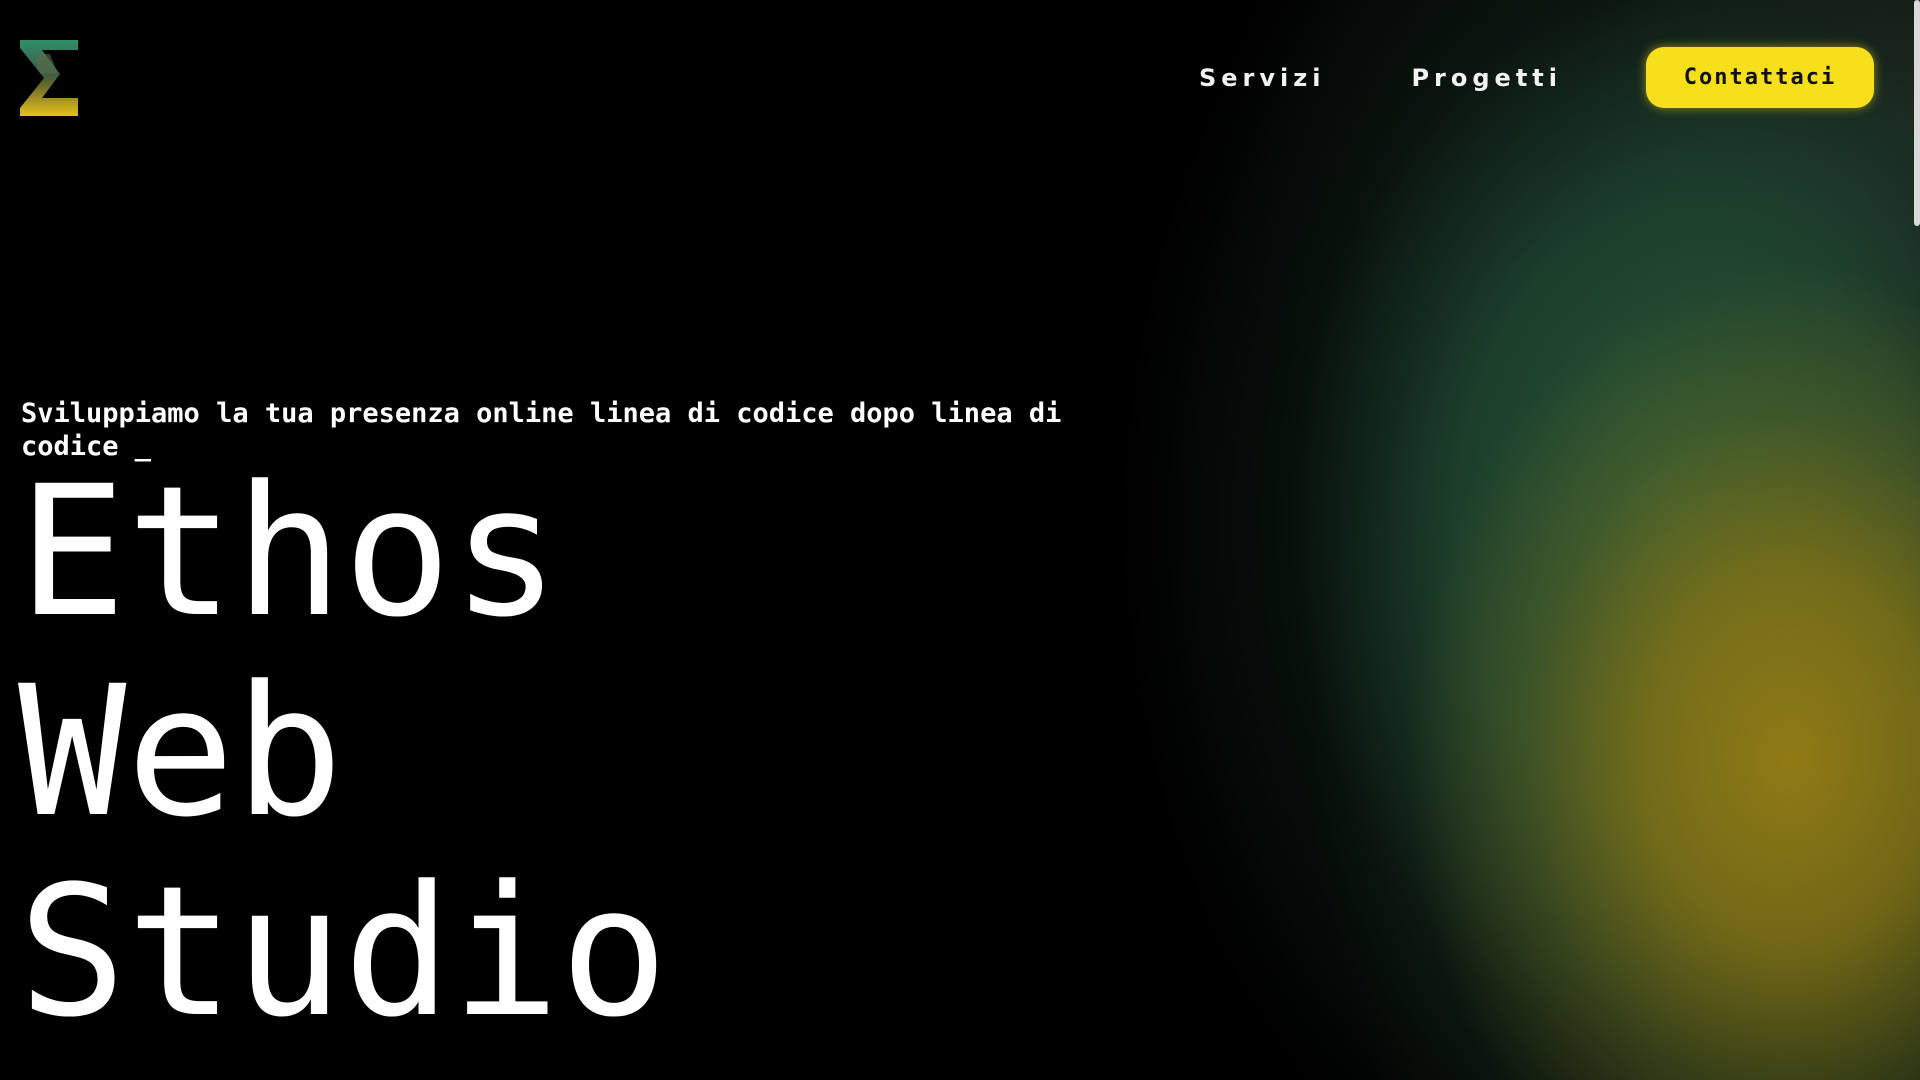 This screenshot has height=1080, width=1920. What do you see at coordinates (343, 952) in the screenshot?
I see `hero-title-line-3: Studio` at bounding box center [343, 952].